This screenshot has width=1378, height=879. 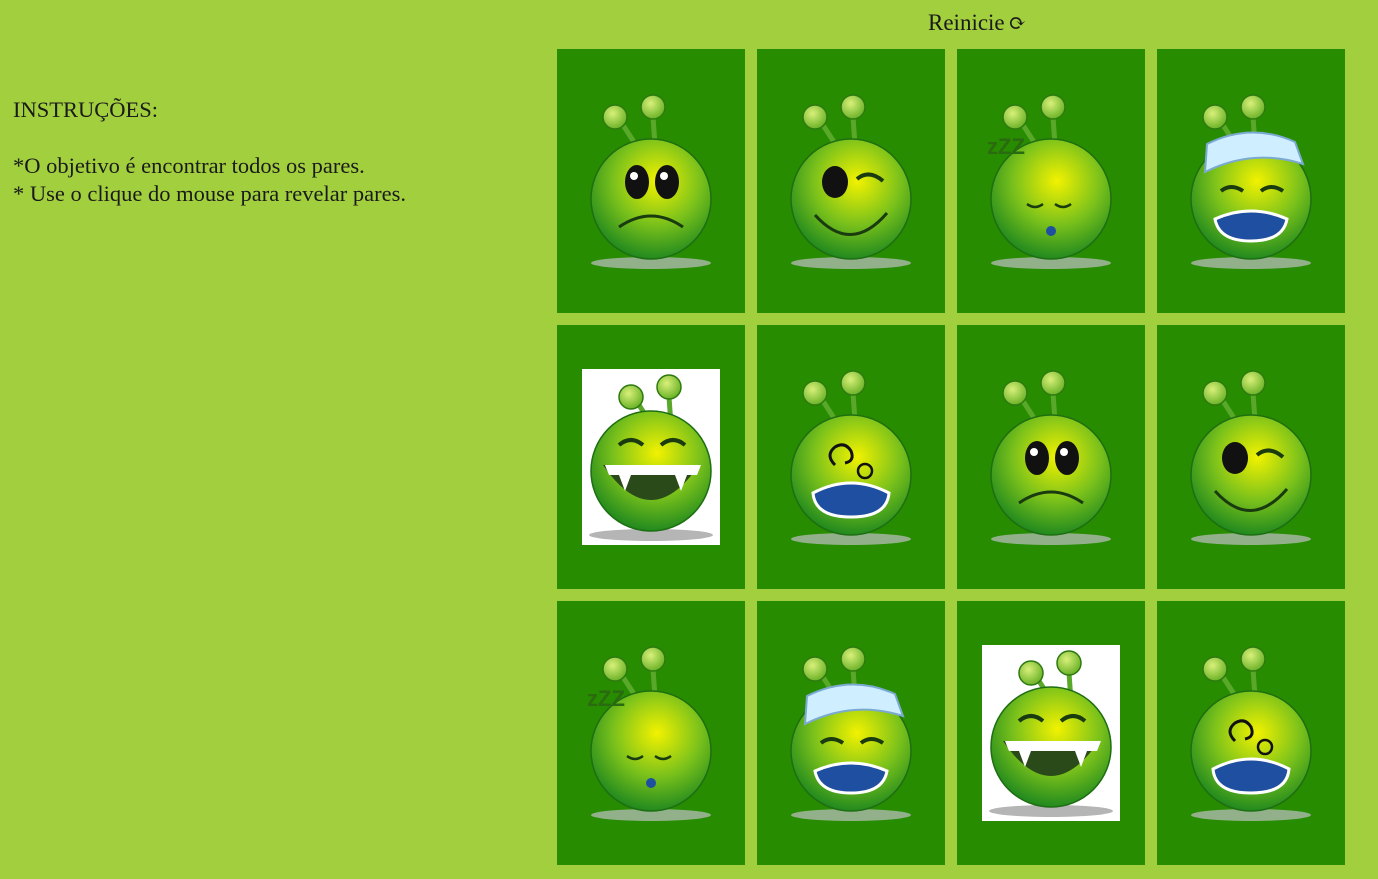 What do you see at coordinates (1017, 23) in the screenshot?
I see `refresh-icon: ⟳` at bounding box center [1017, 23].